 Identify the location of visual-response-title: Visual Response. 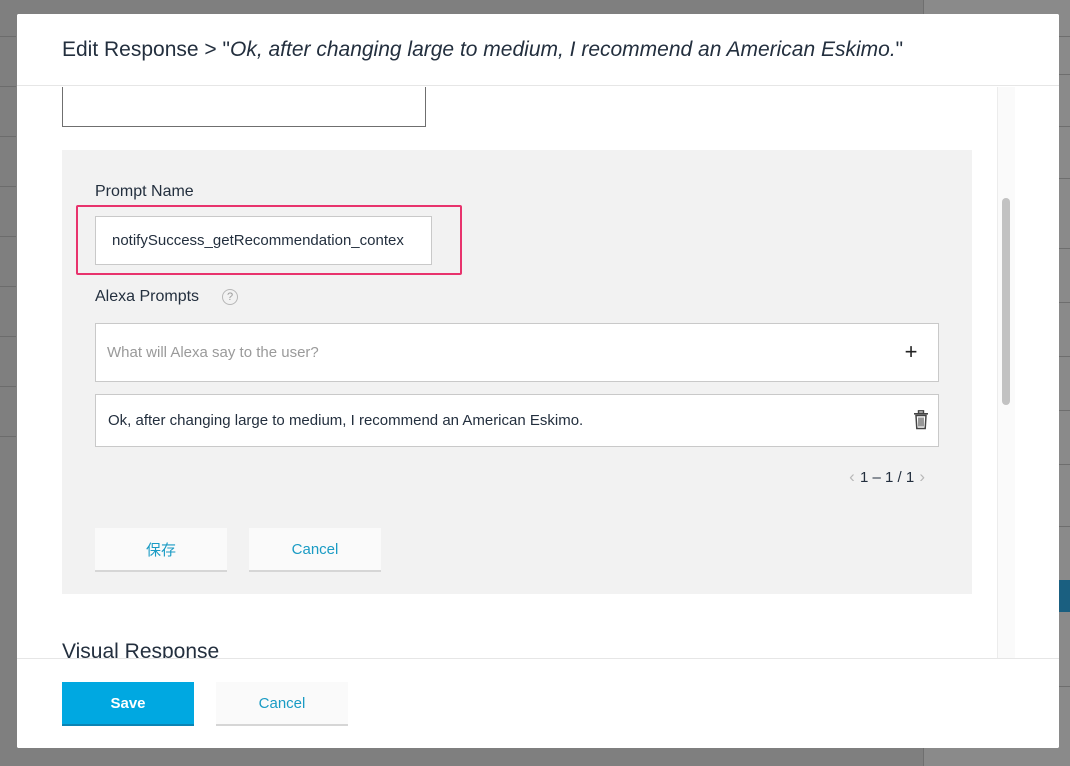
(141, 649).